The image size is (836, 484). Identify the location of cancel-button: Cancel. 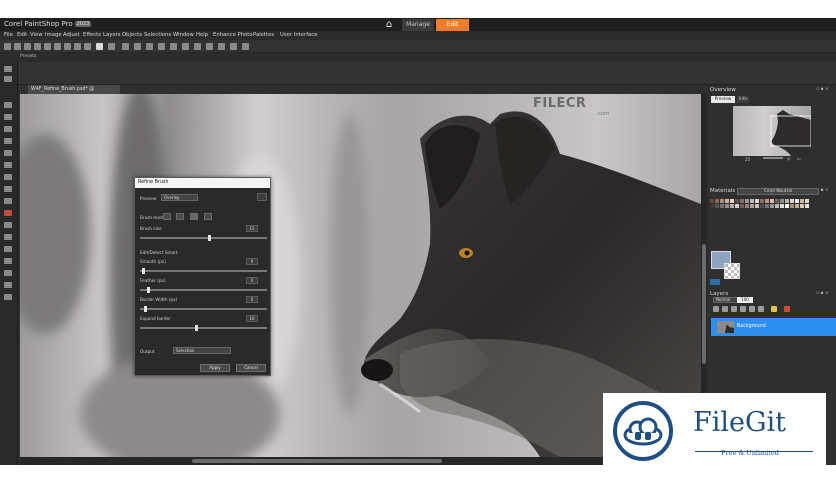
(251, 368).